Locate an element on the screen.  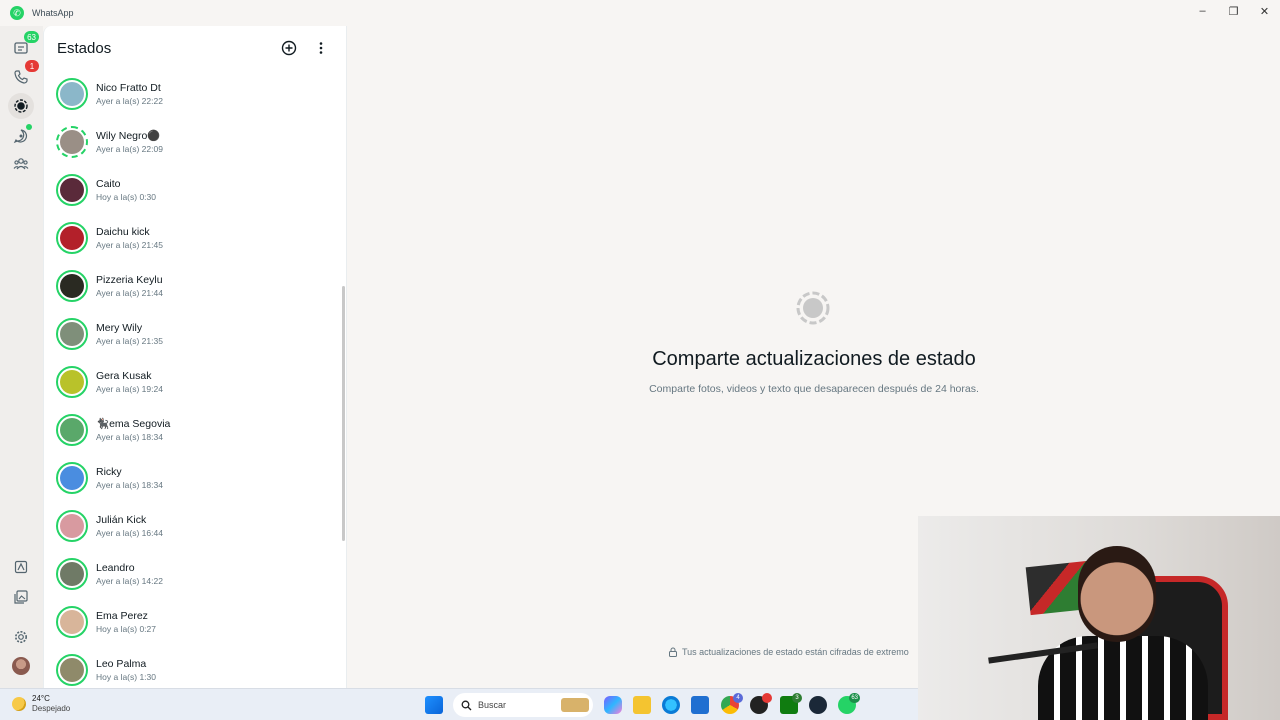
channels-icon is located at coordinates (20, 136).